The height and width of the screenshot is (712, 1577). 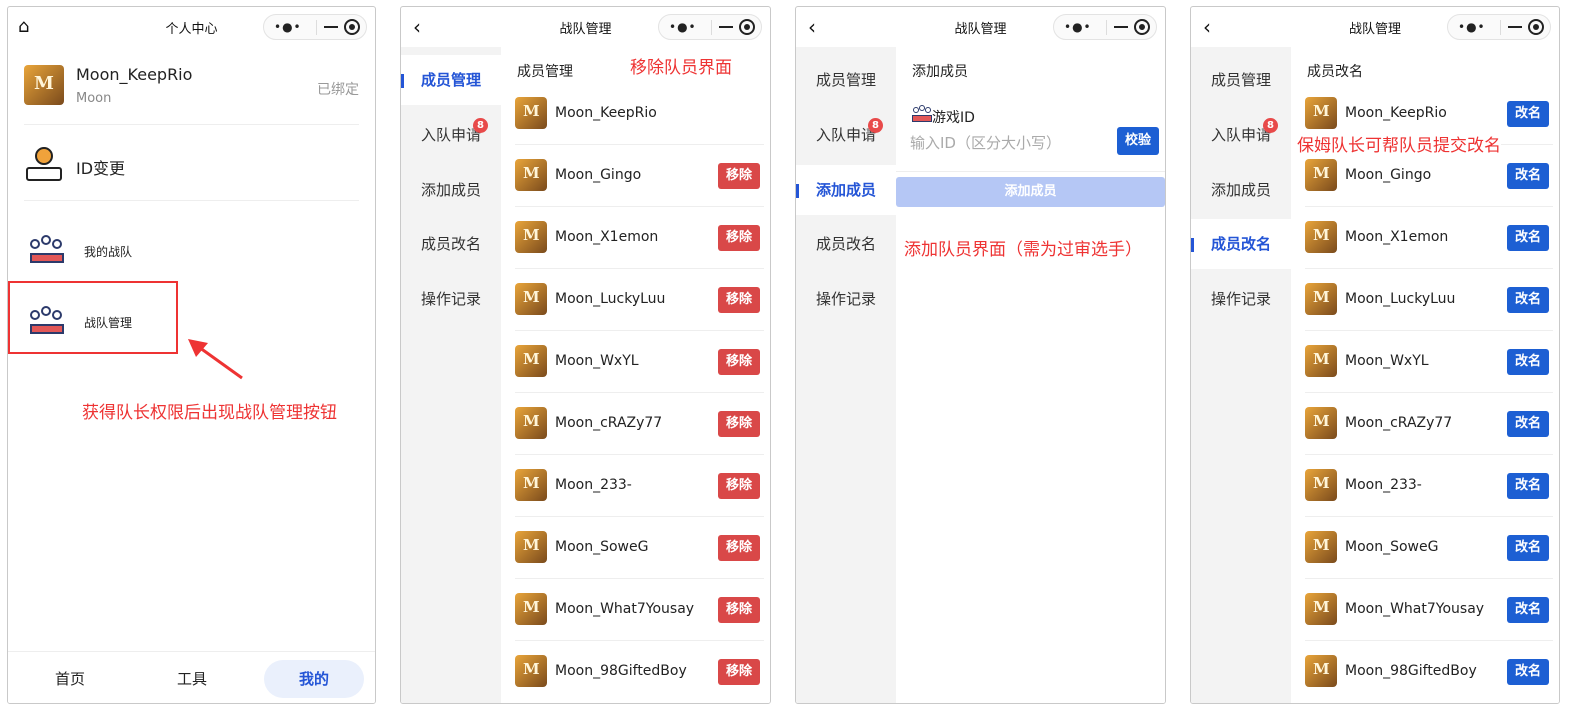 What do you see at coordinates (191, 90) in the screenshot?
I see `profile-card: Moon_KeepRio Moon 已绑定` at bounding box center [191, 90].